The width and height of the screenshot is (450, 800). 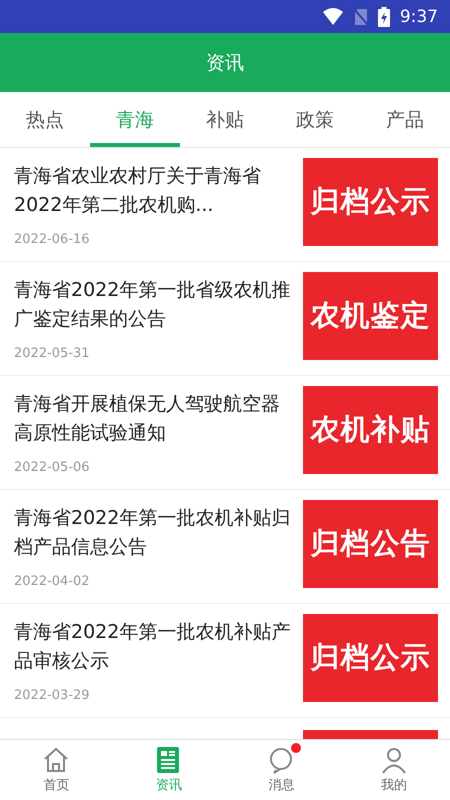 I want to click on category-tab: 热点, so click(x=45, y=119).